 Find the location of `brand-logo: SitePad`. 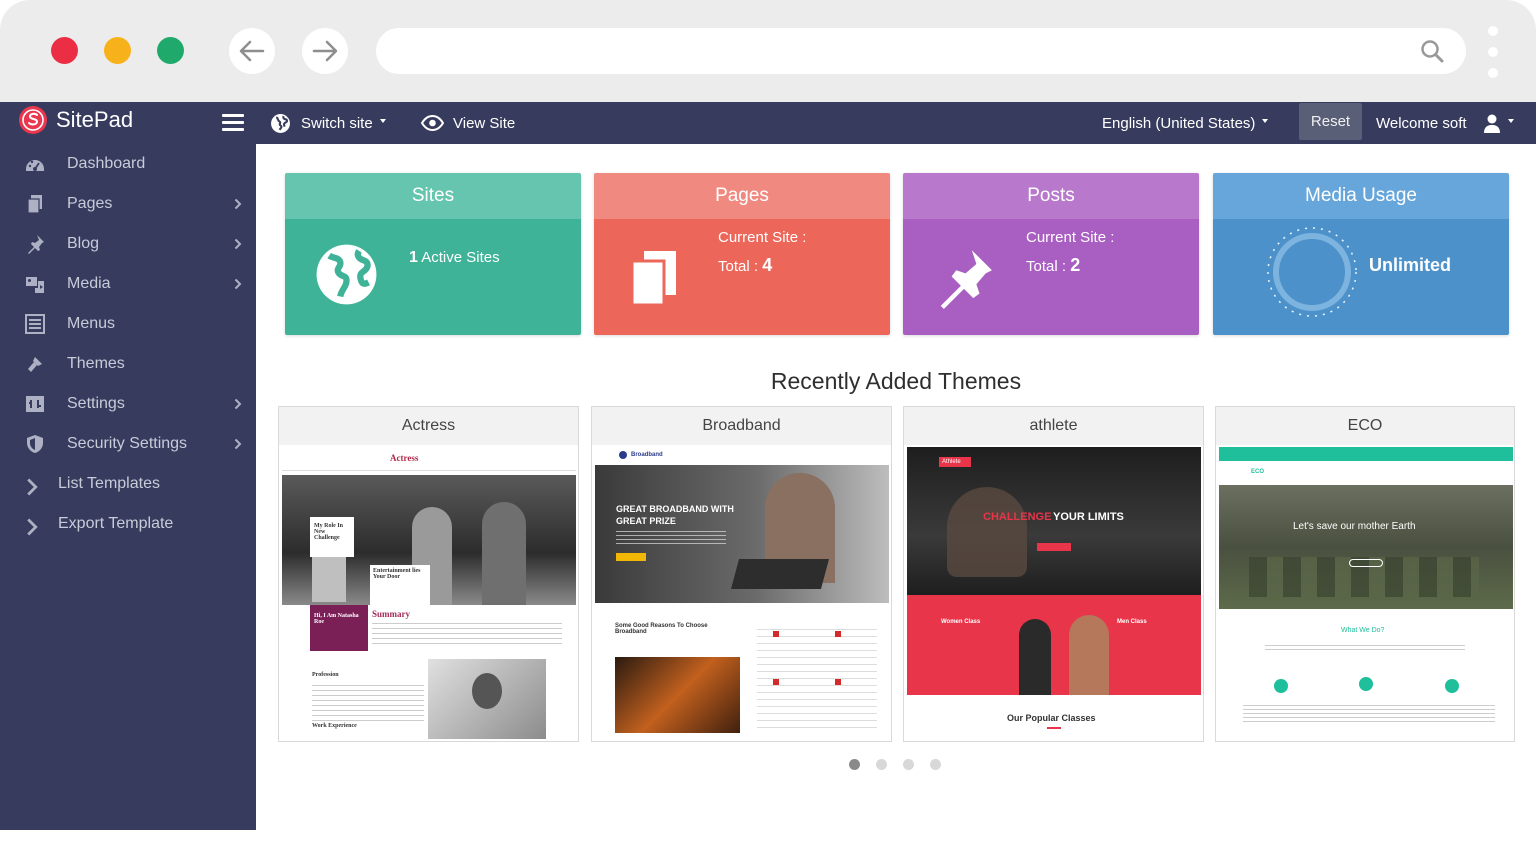

brand-logo: SitePad is located at coordinates (75, 120).